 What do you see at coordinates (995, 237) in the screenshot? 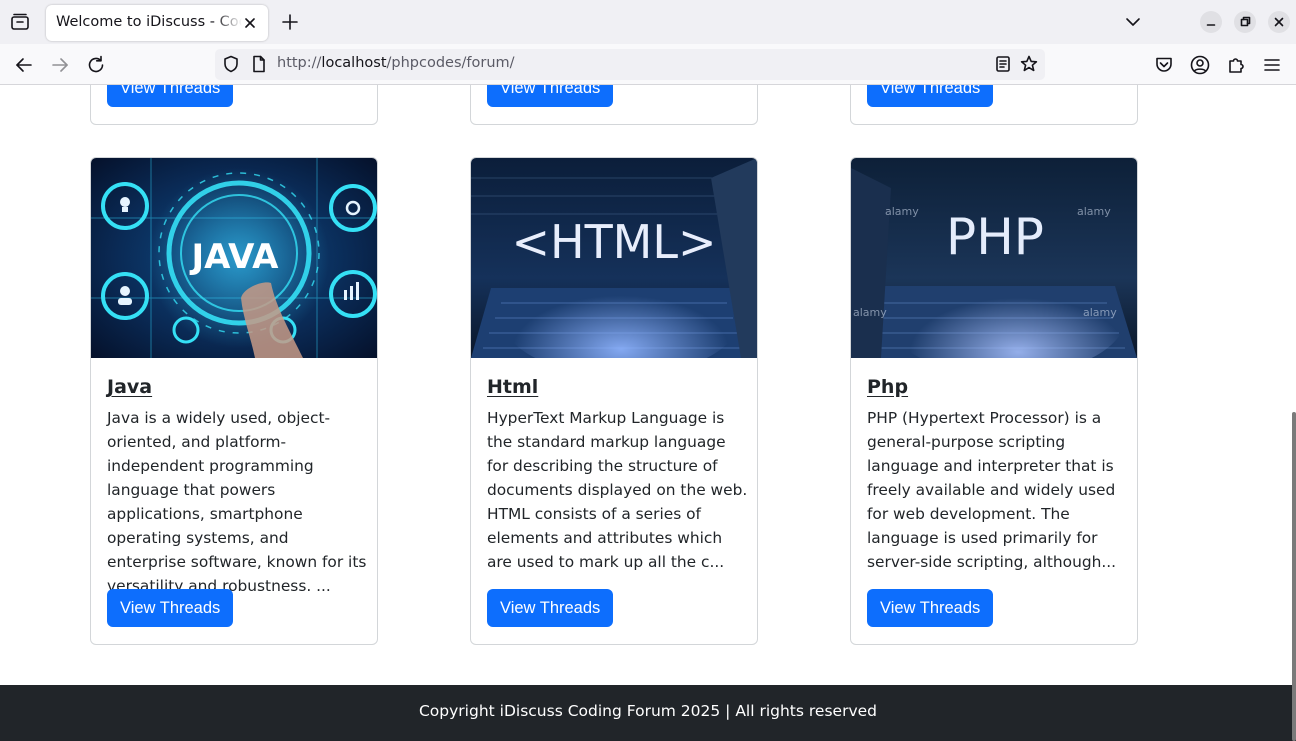
I see `php-image-text: PHP` at bounding box center [995, 237].